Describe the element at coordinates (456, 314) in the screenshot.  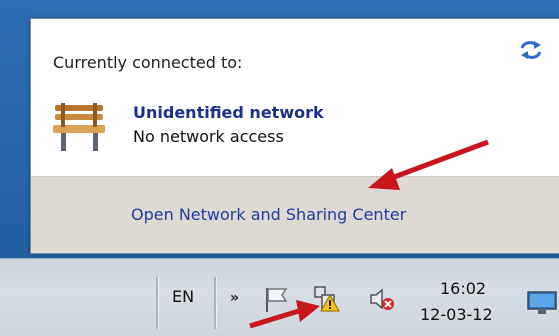
I see `clock-date: 12-03-12` at that location.